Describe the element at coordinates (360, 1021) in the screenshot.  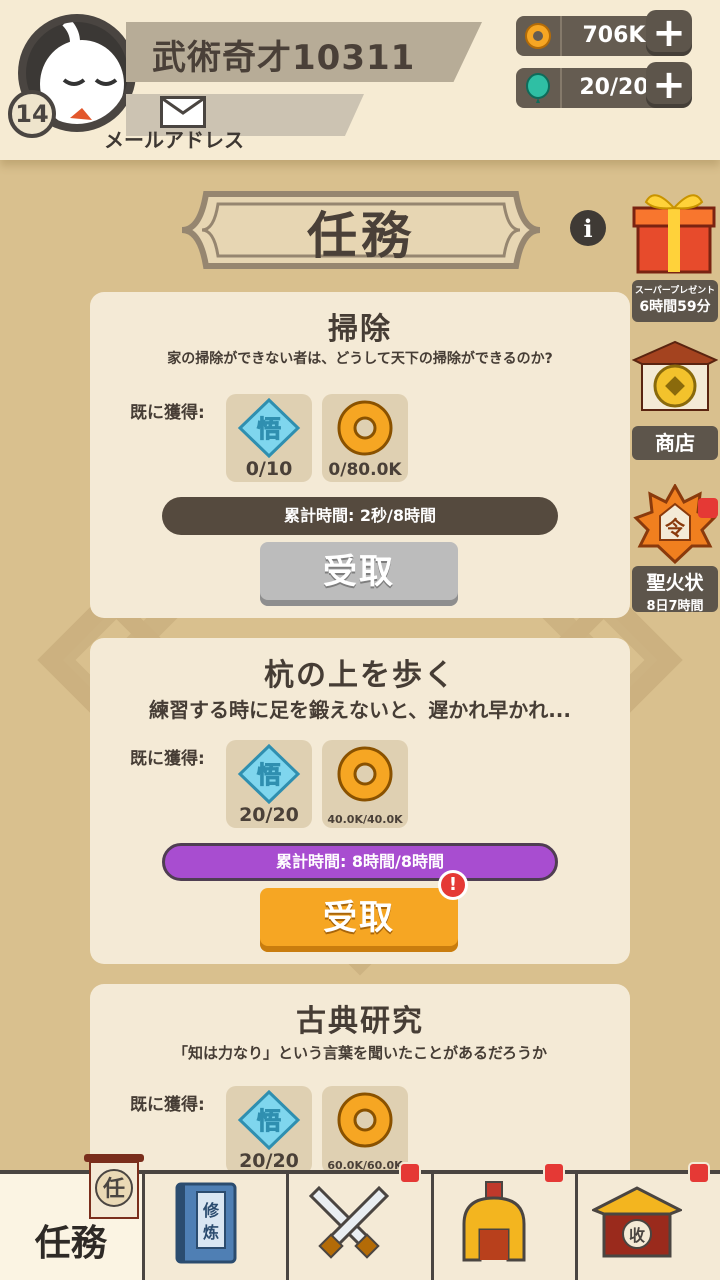
I see `task-title: 古典研究` at that location.